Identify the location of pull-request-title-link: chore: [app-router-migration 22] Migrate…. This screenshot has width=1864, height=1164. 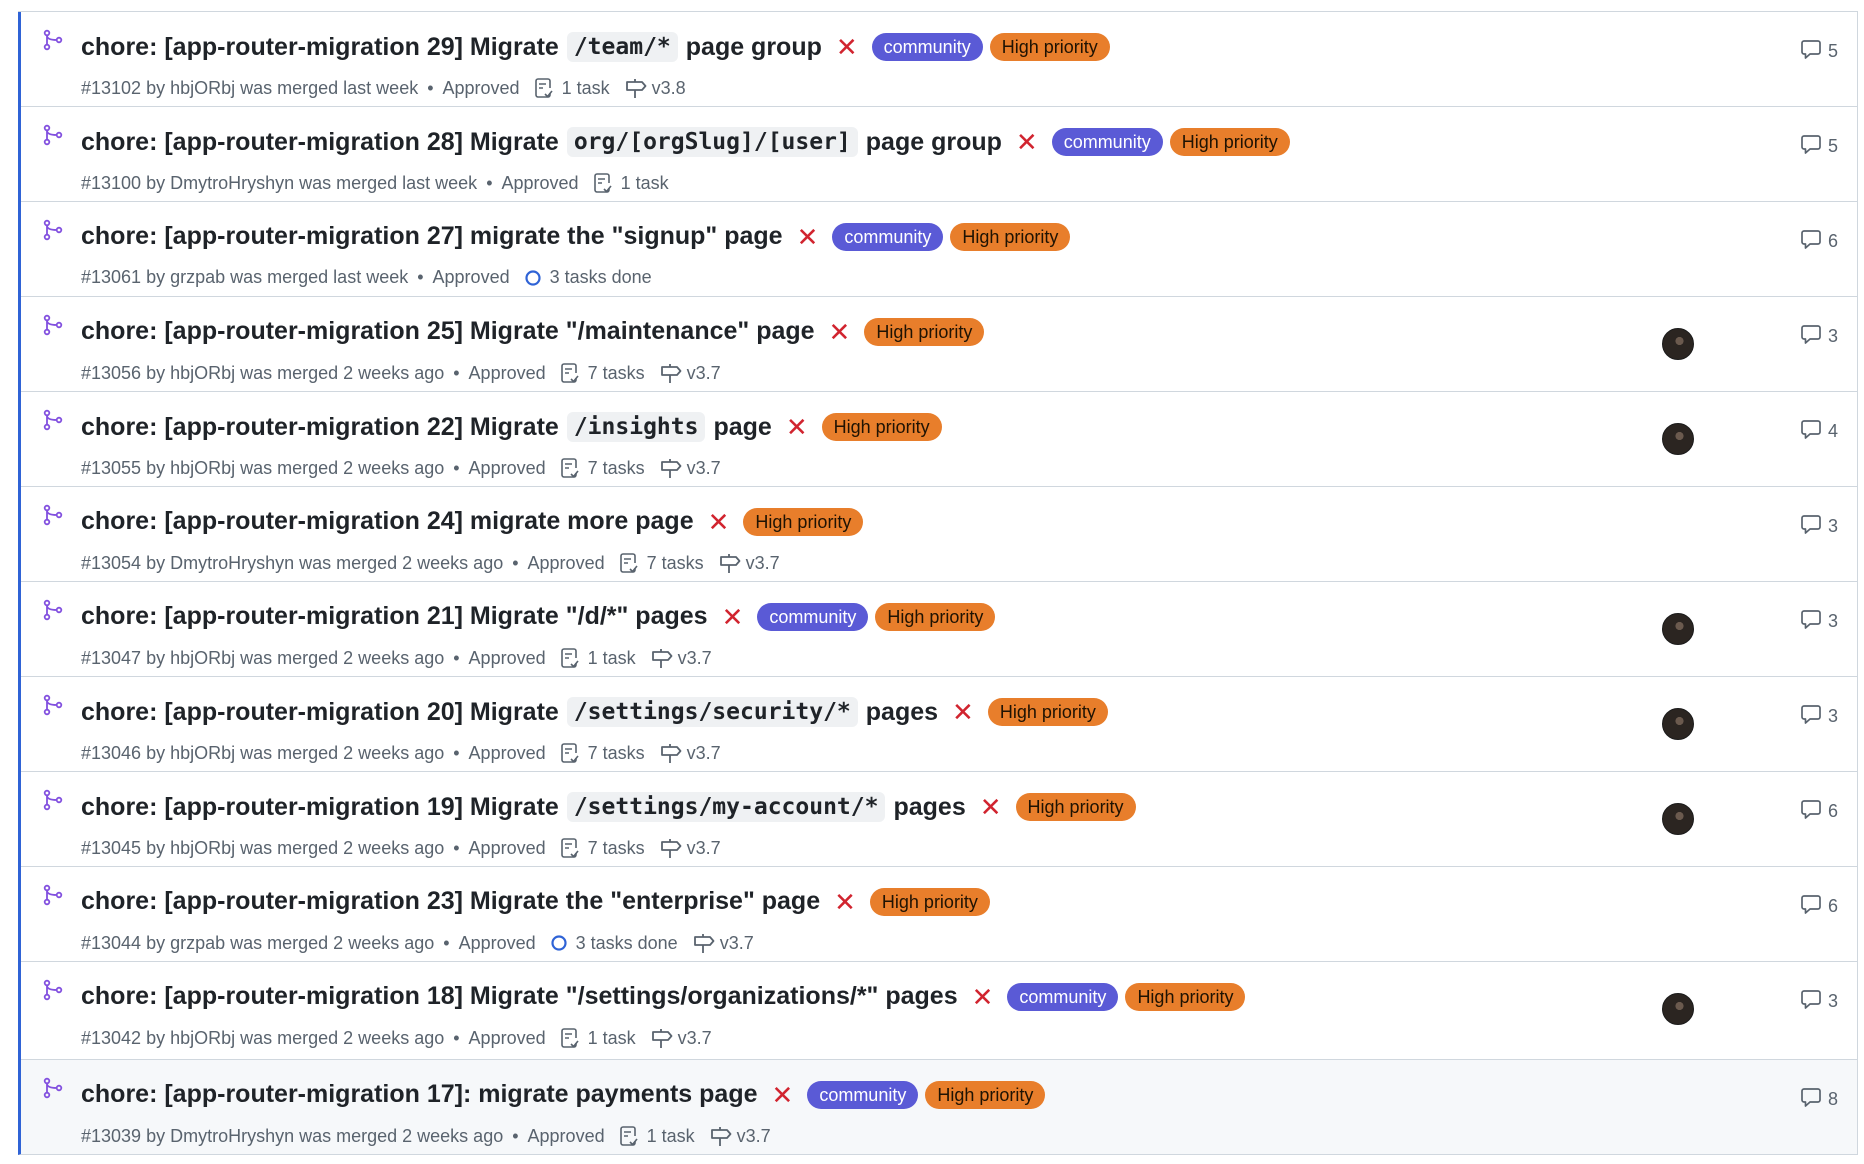
(426, 427).